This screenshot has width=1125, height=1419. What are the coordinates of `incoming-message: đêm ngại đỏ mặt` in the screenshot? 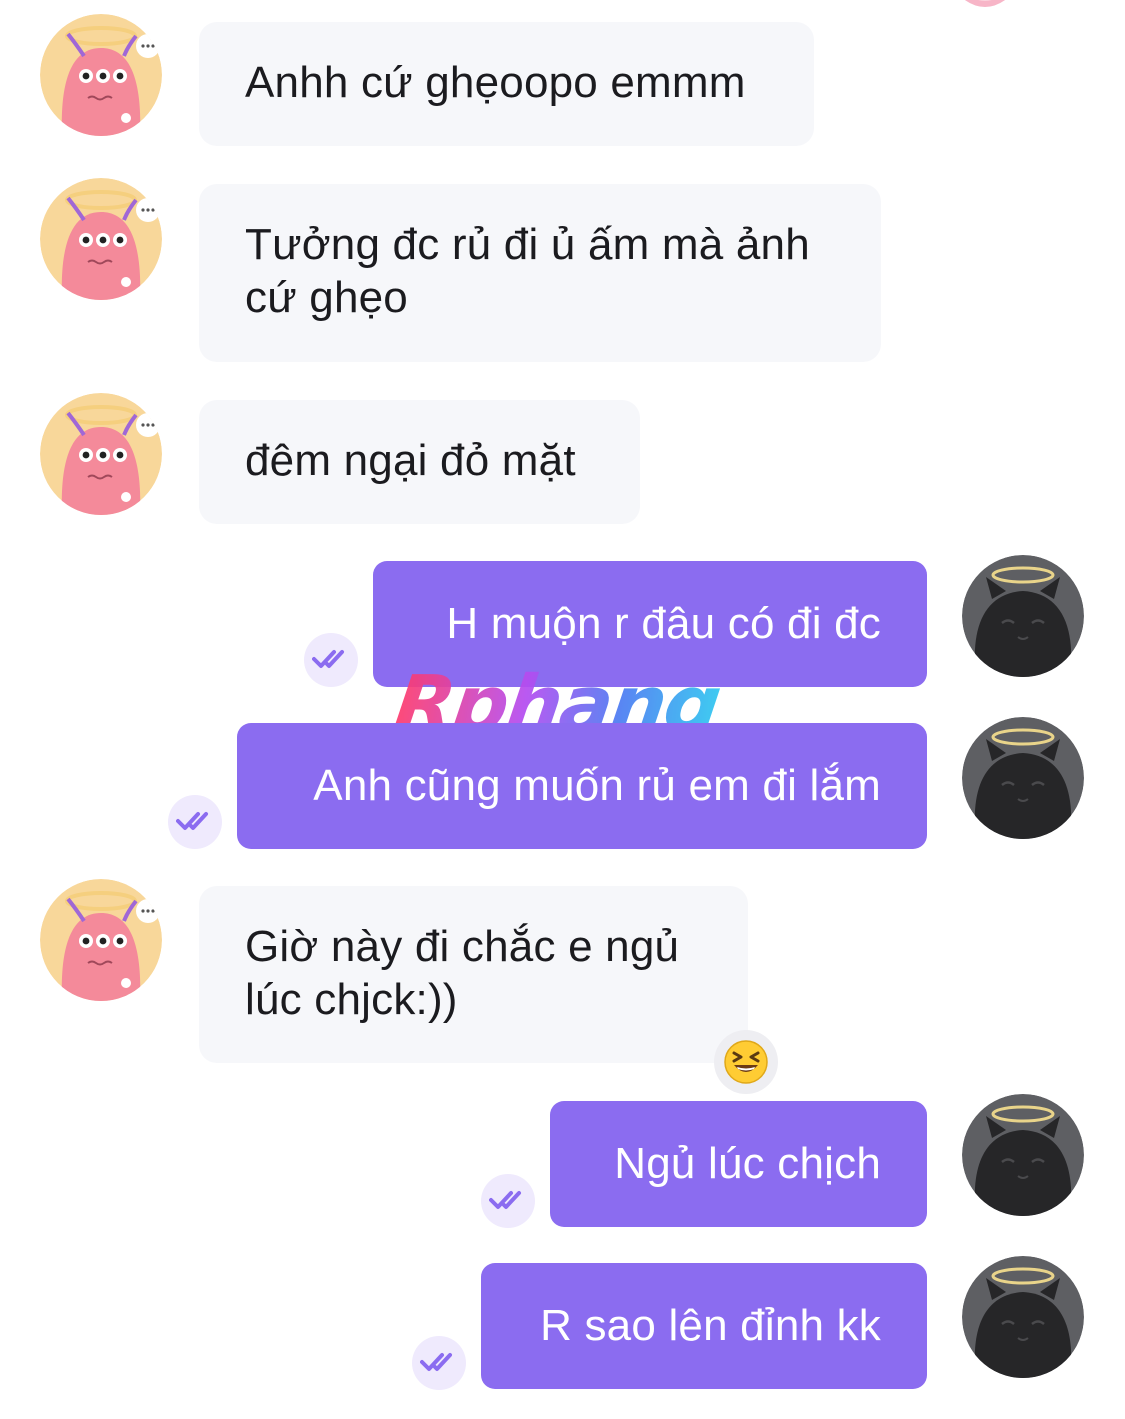 It's located at (419, 462).